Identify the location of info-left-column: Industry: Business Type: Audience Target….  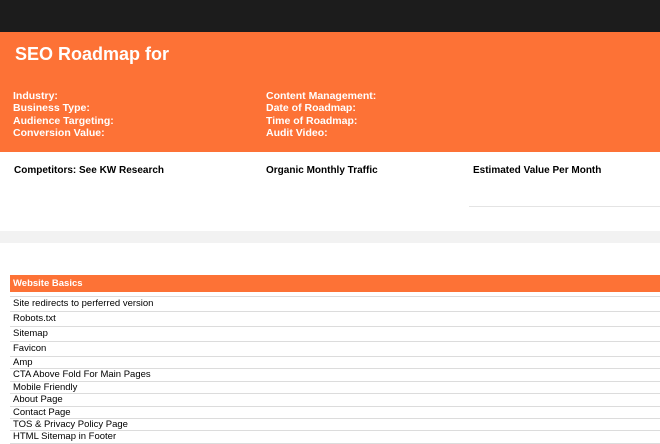
(63, 114).